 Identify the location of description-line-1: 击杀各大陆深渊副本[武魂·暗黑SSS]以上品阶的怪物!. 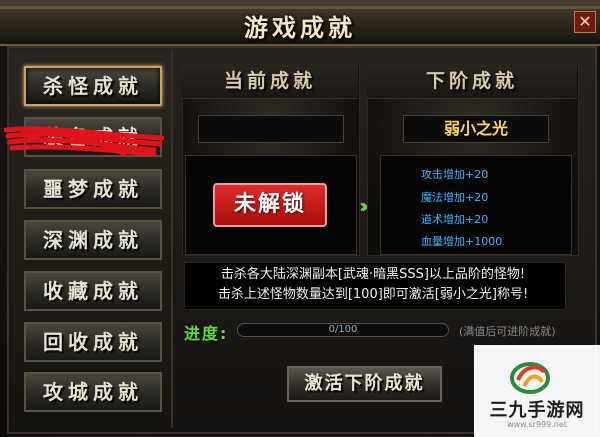
(373, 274).